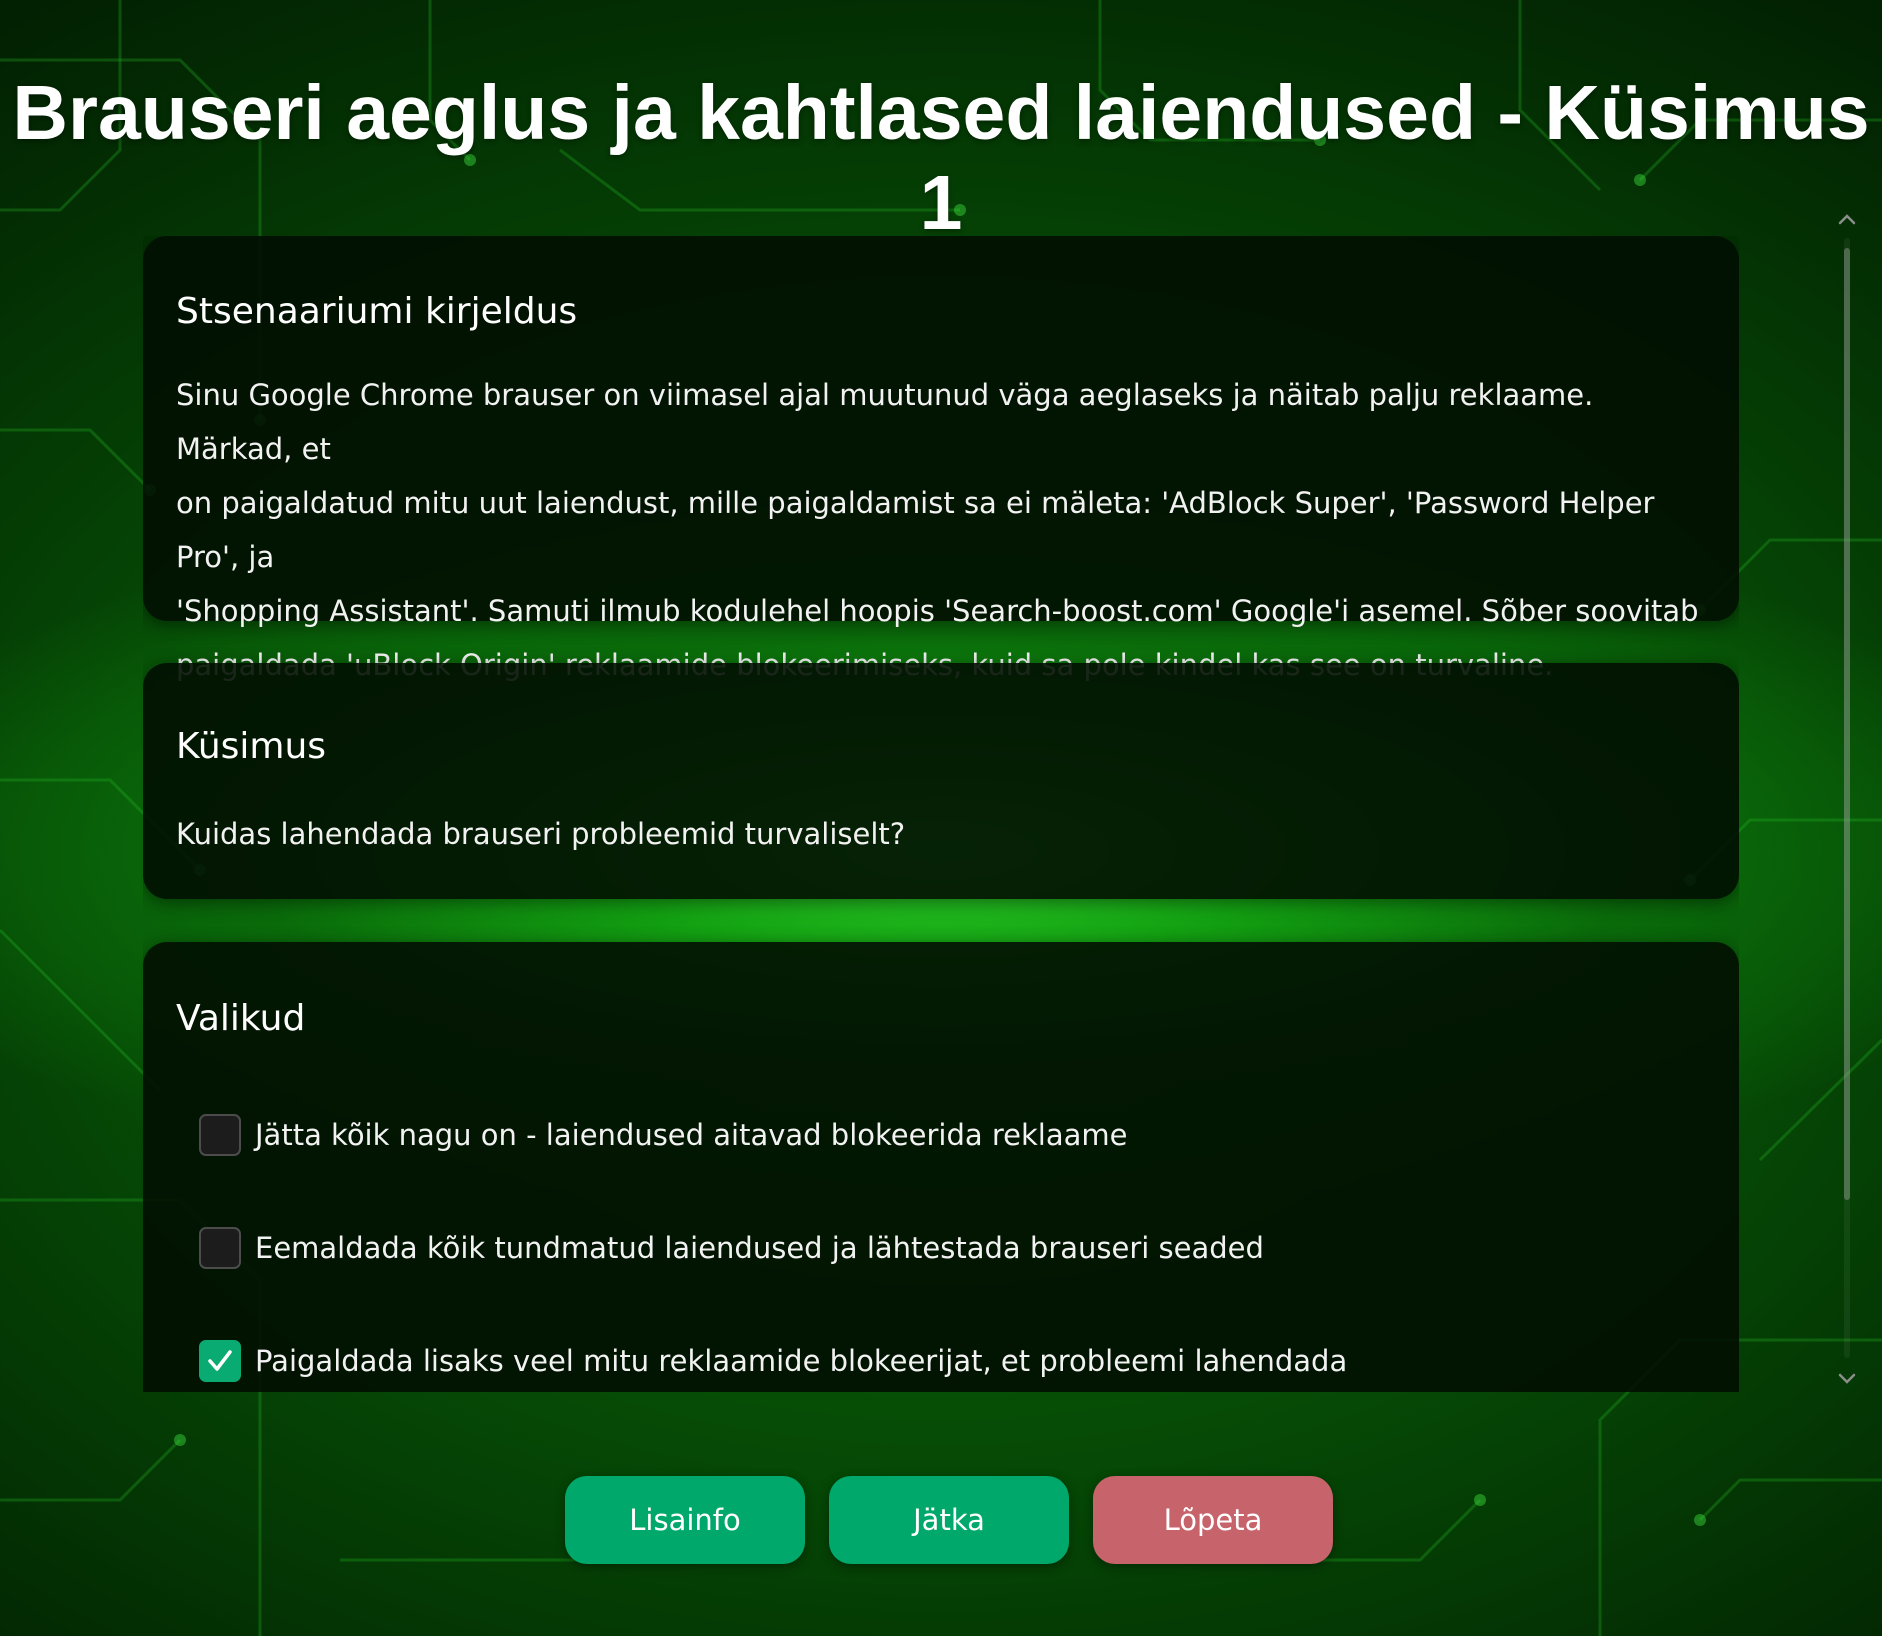 This screenshot has height=1636, width=1882. I want to click on quit-button: Lõpeta, so click(1213, 1520).